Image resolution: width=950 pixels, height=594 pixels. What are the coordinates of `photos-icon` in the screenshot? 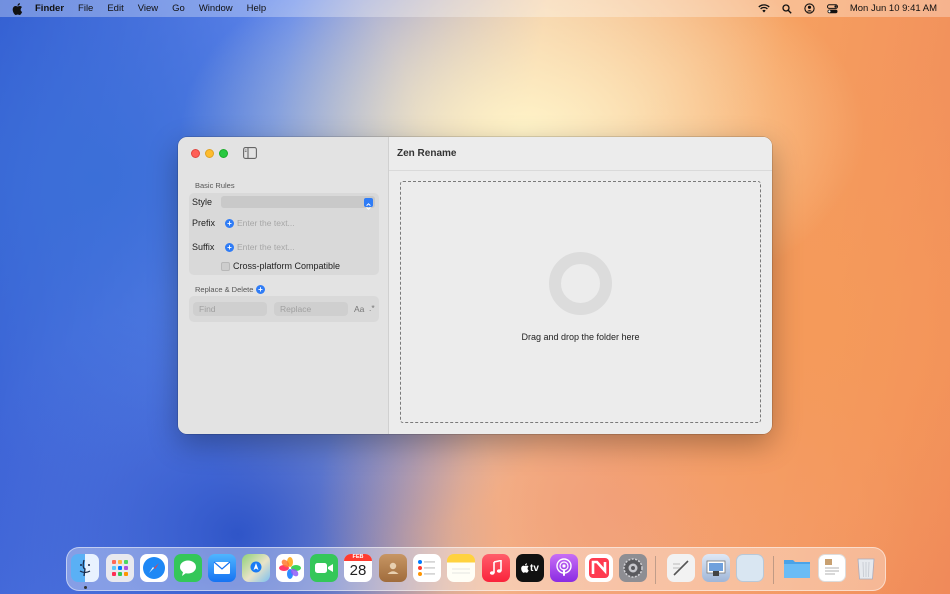 It's located at (290, 568).